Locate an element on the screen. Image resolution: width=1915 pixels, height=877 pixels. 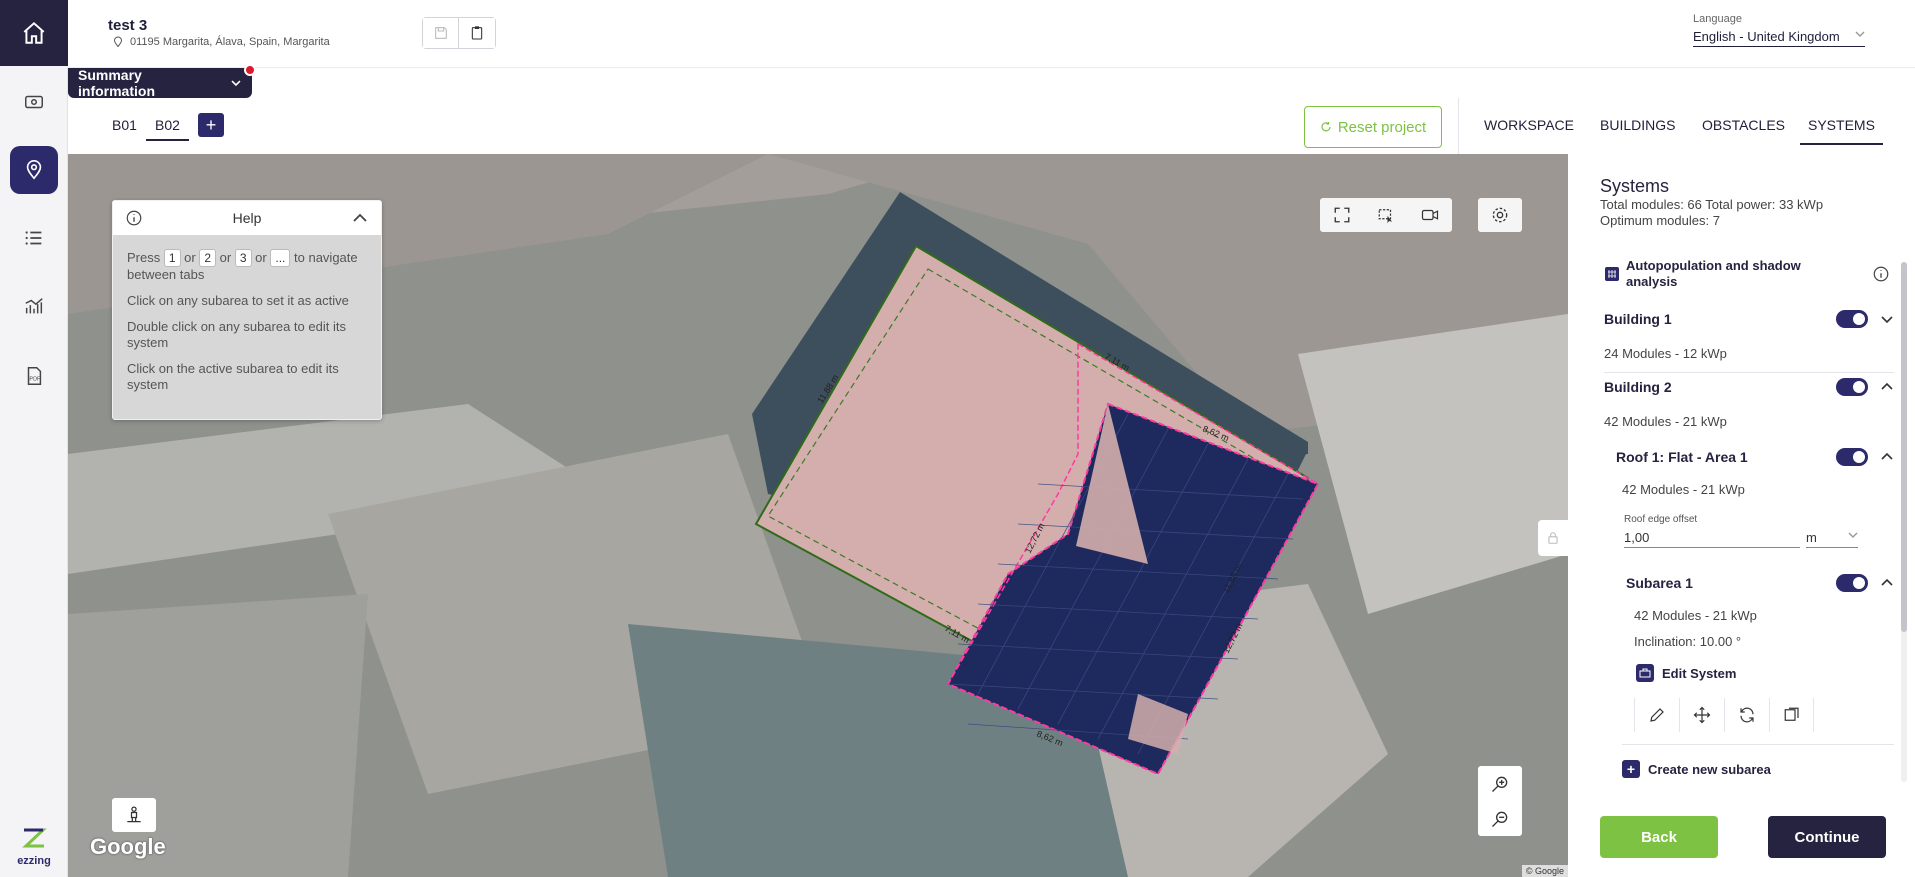
autopopulation-row: Autopopulation and shadow analysis is located at coordinates (1747, 274).